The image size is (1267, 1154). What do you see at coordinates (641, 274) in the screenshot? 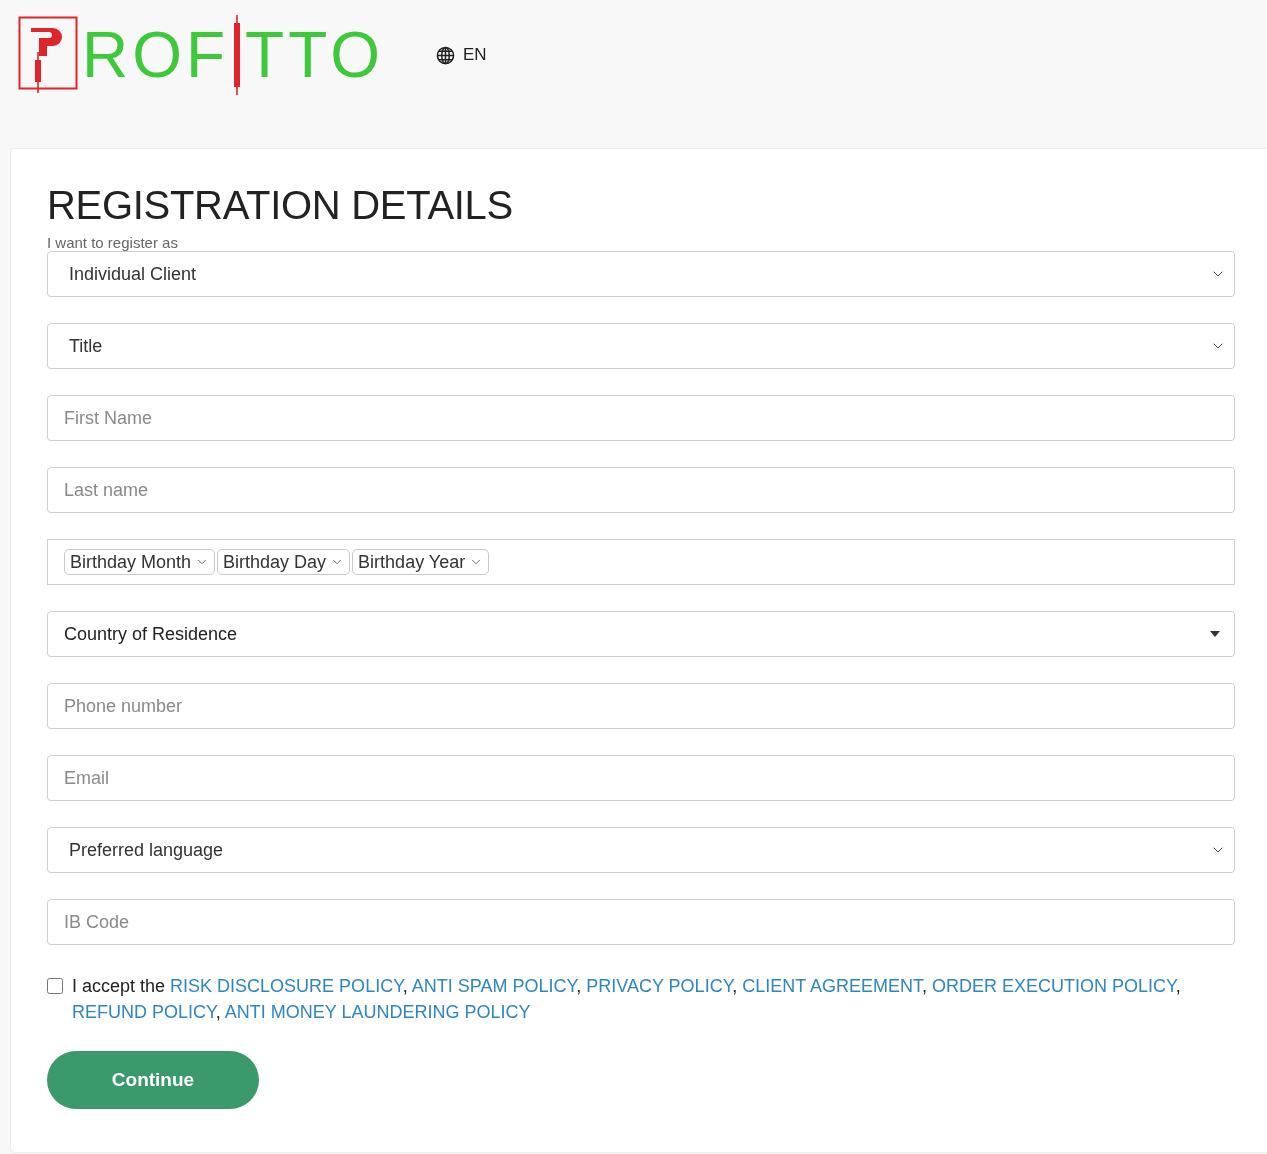
I see `select-field: Individual Client` at bounding box center [641, 274].